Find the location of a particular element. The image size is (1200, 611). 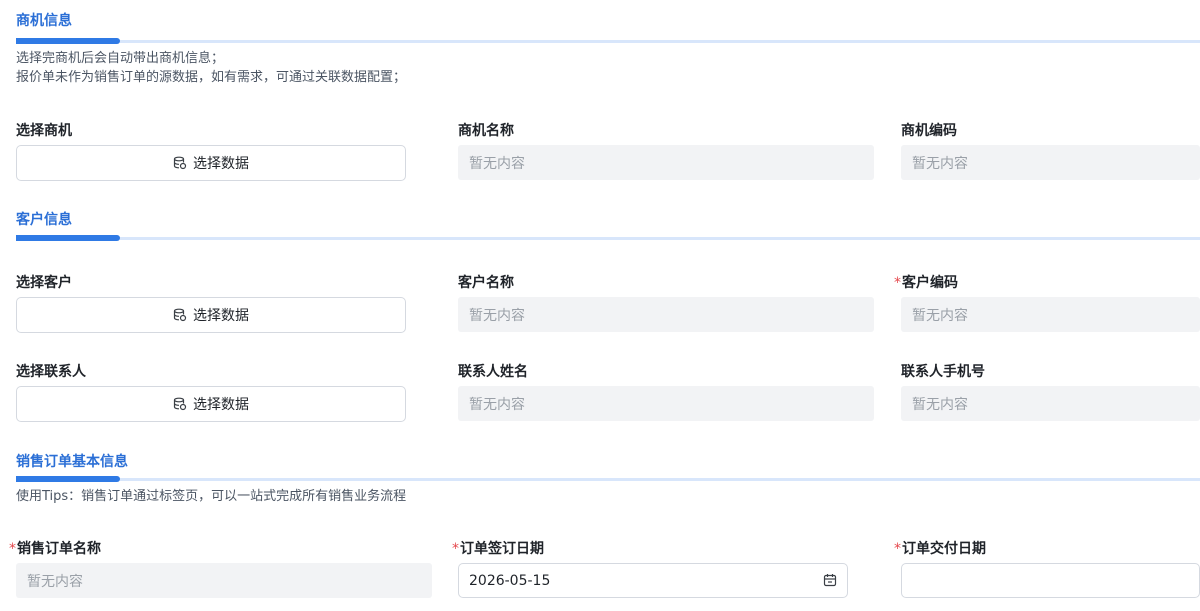

sign-date-input: 2026-05-15 is located at coordinates (653, 580).